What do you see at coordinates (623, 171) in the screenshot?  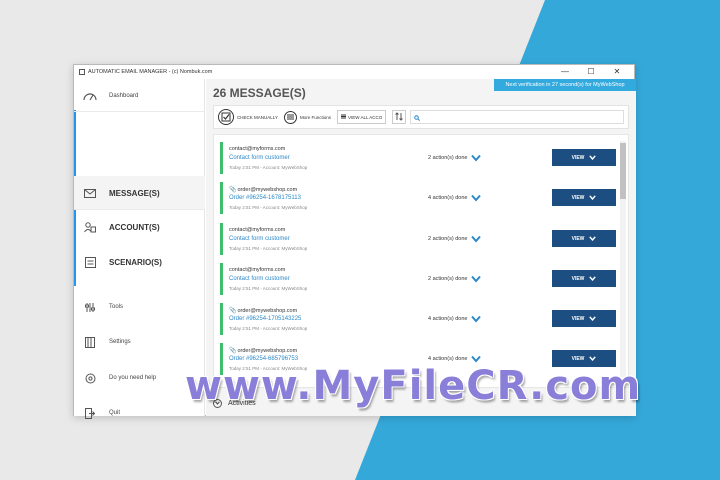 I see `scrollbar-thumb` at bounding box center [623, 171].